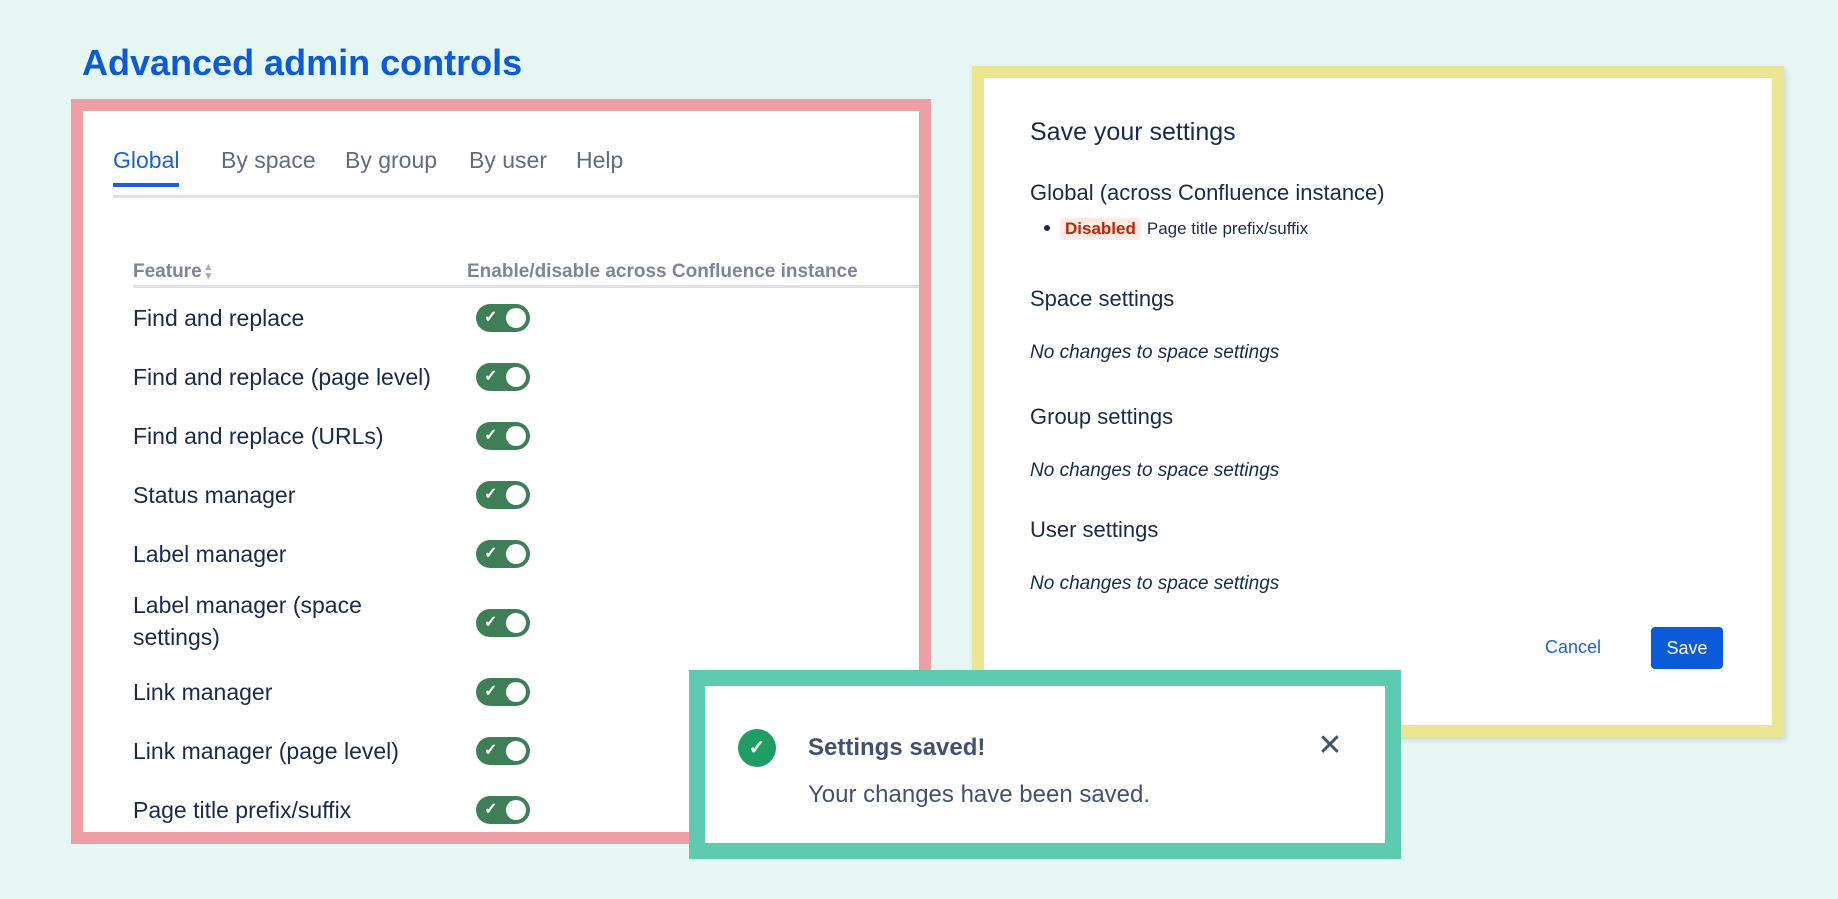 Image resolution: width=1838 pixels, height=899 pixels. I want to click on bullet, so click(1047, 228).